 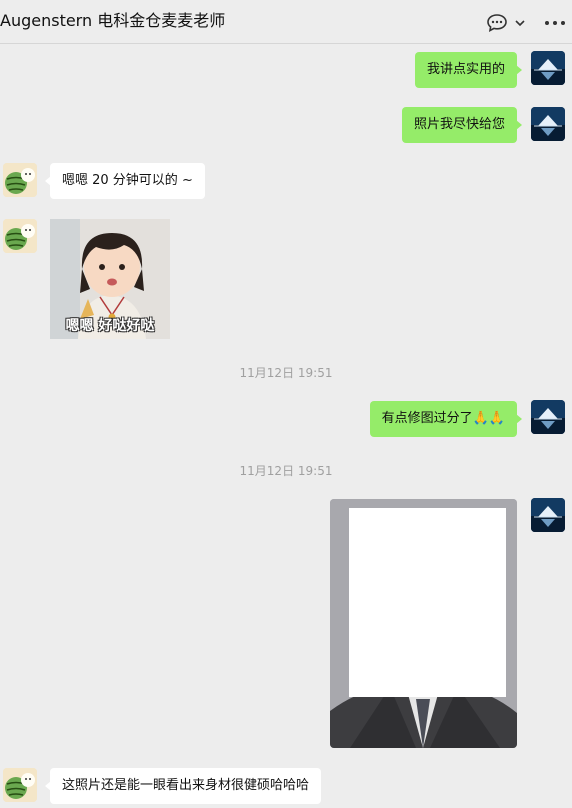 What do you see at coordinates (468, 70) in the screenshot?
I see `message-bubble-outgoing: 我讲点实用的` at bounding box center [468, 70].